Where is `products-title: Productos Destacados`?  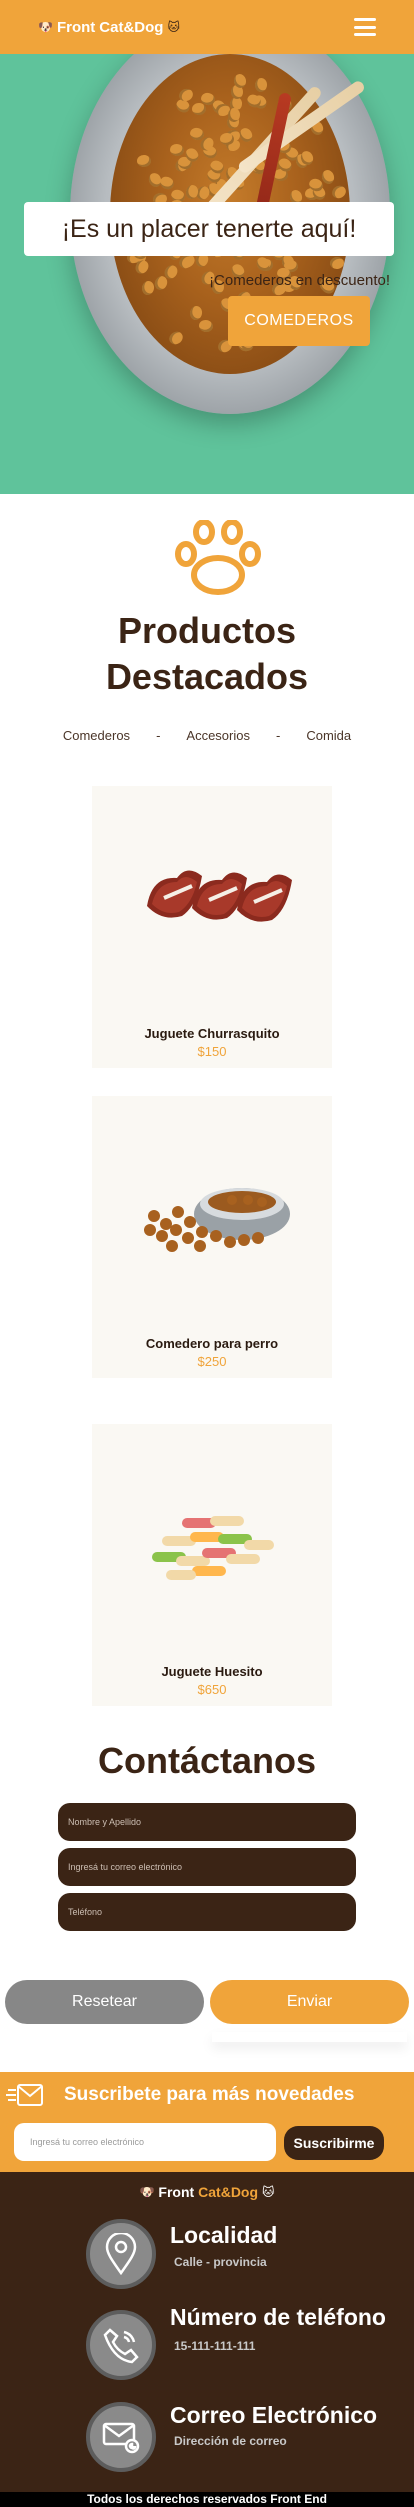 products-title: Productos Destacados is located at coordinates (207, 654).